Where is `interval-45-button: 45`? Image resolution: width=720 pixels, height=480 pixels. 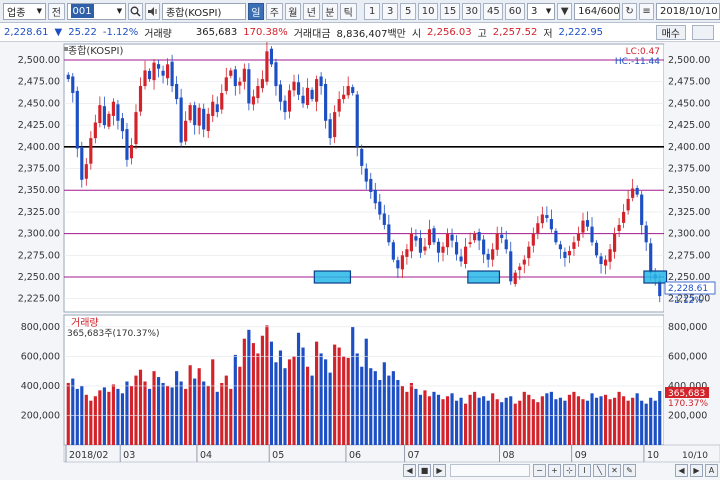
interval-45-button: 45 is located at coordinates (493, 11).